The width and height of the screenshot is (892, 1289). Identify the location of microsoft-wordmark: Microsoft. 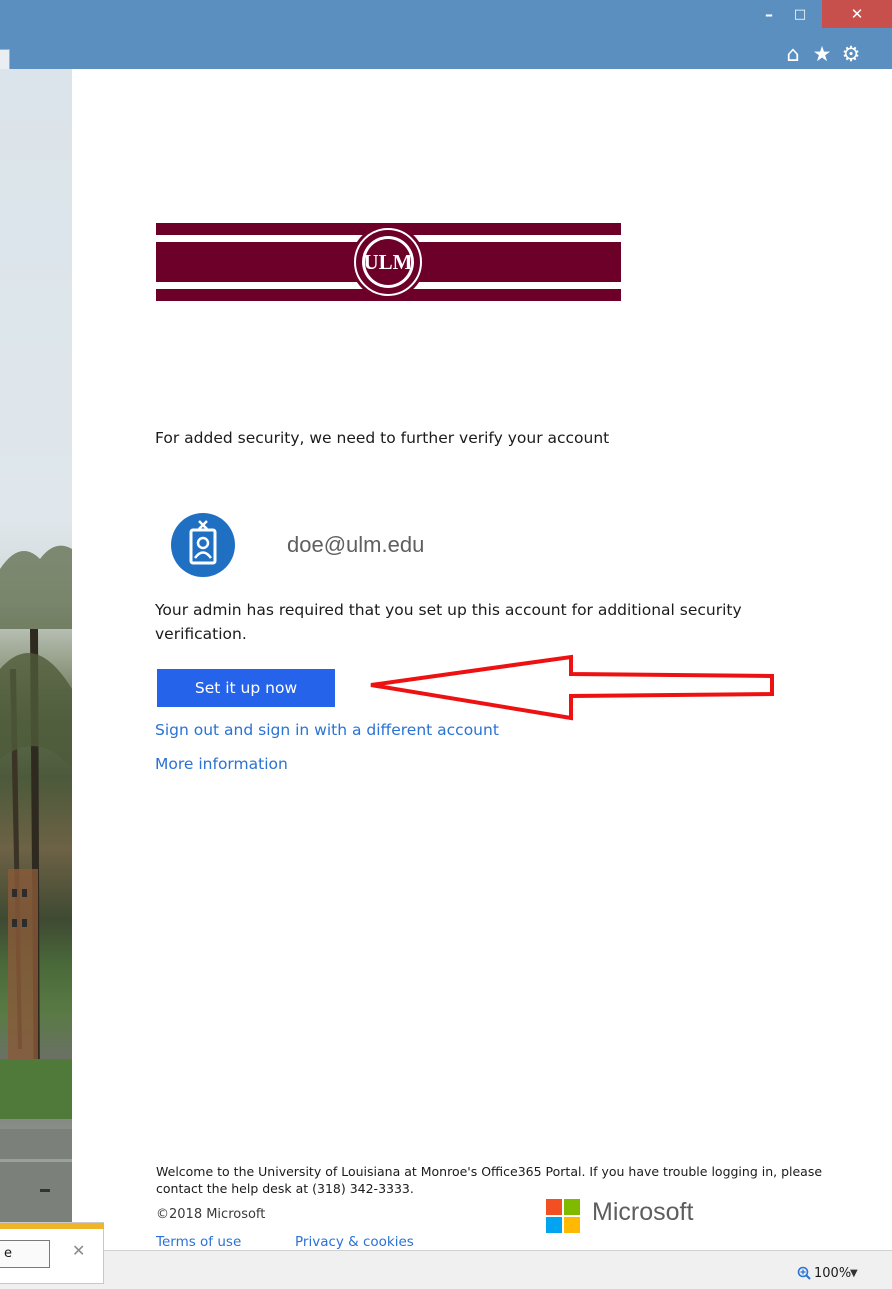
(643, 1212).